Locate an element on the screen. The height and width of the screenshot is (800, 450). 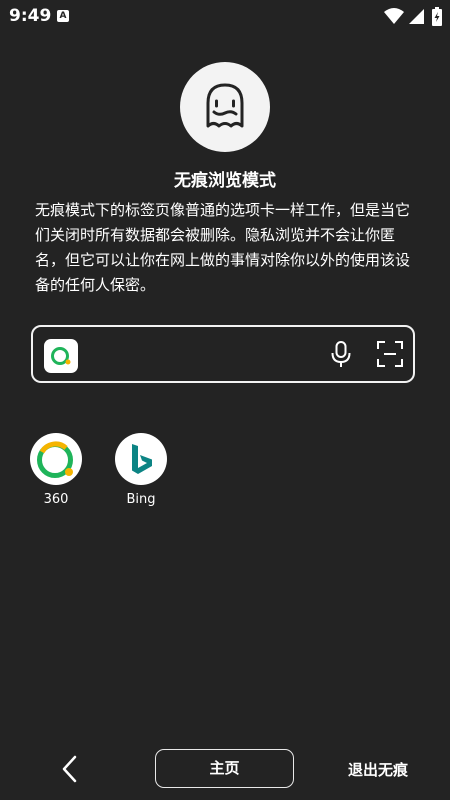
ghost-icon is located at coordinates (225, 105).